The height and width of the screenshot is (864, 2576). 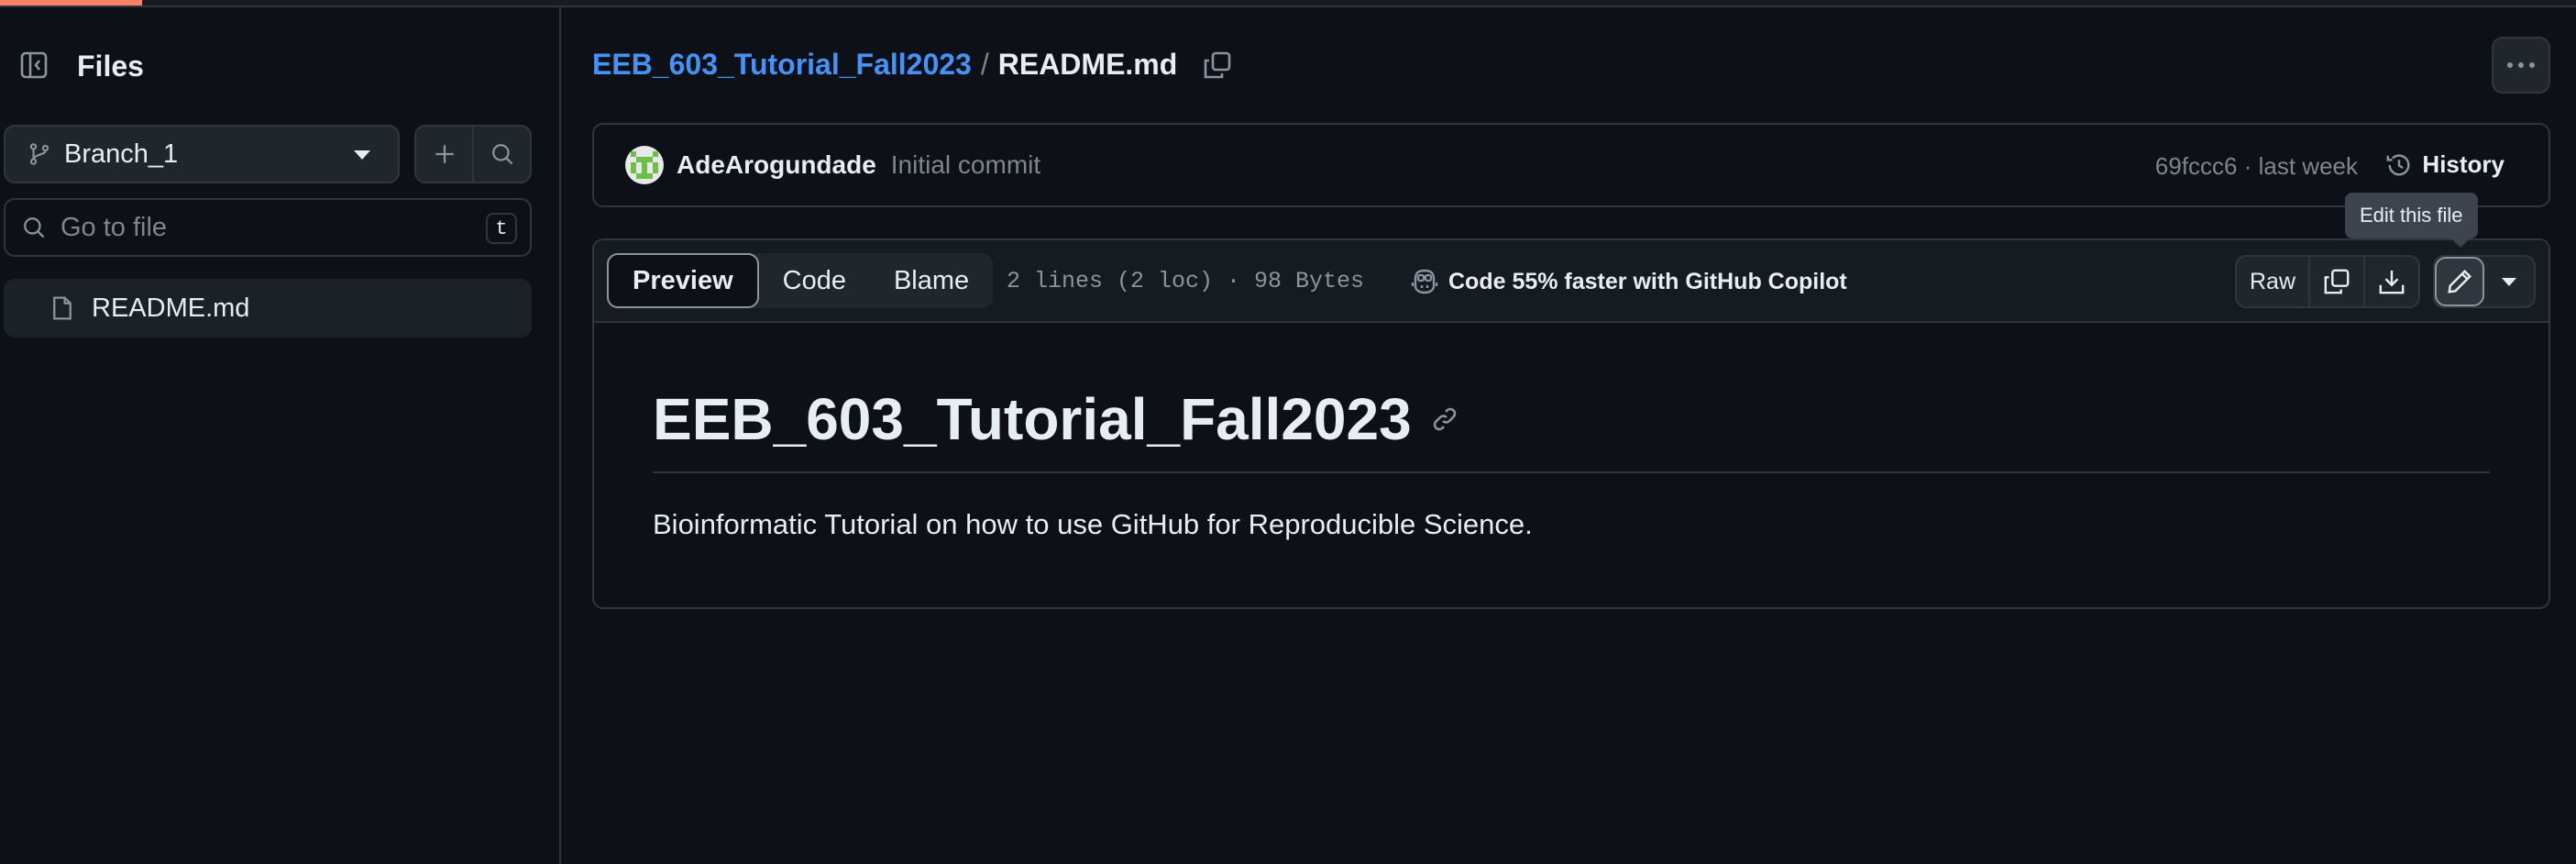 What do you see at coordinates (2463, 164) in the screenshot?
I see `history-label: History` at bounding box center [2463, 164].